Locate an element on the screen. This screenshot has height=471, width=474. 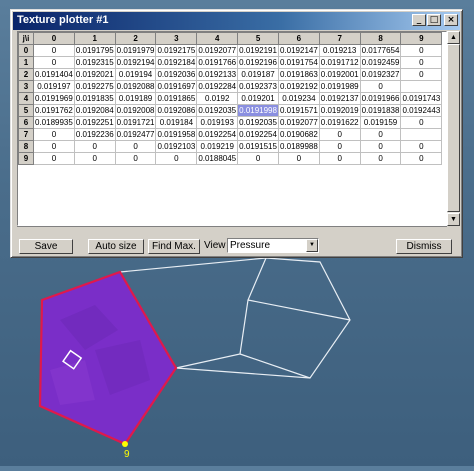
row-header: 2 is located at coordinates (26, 74).